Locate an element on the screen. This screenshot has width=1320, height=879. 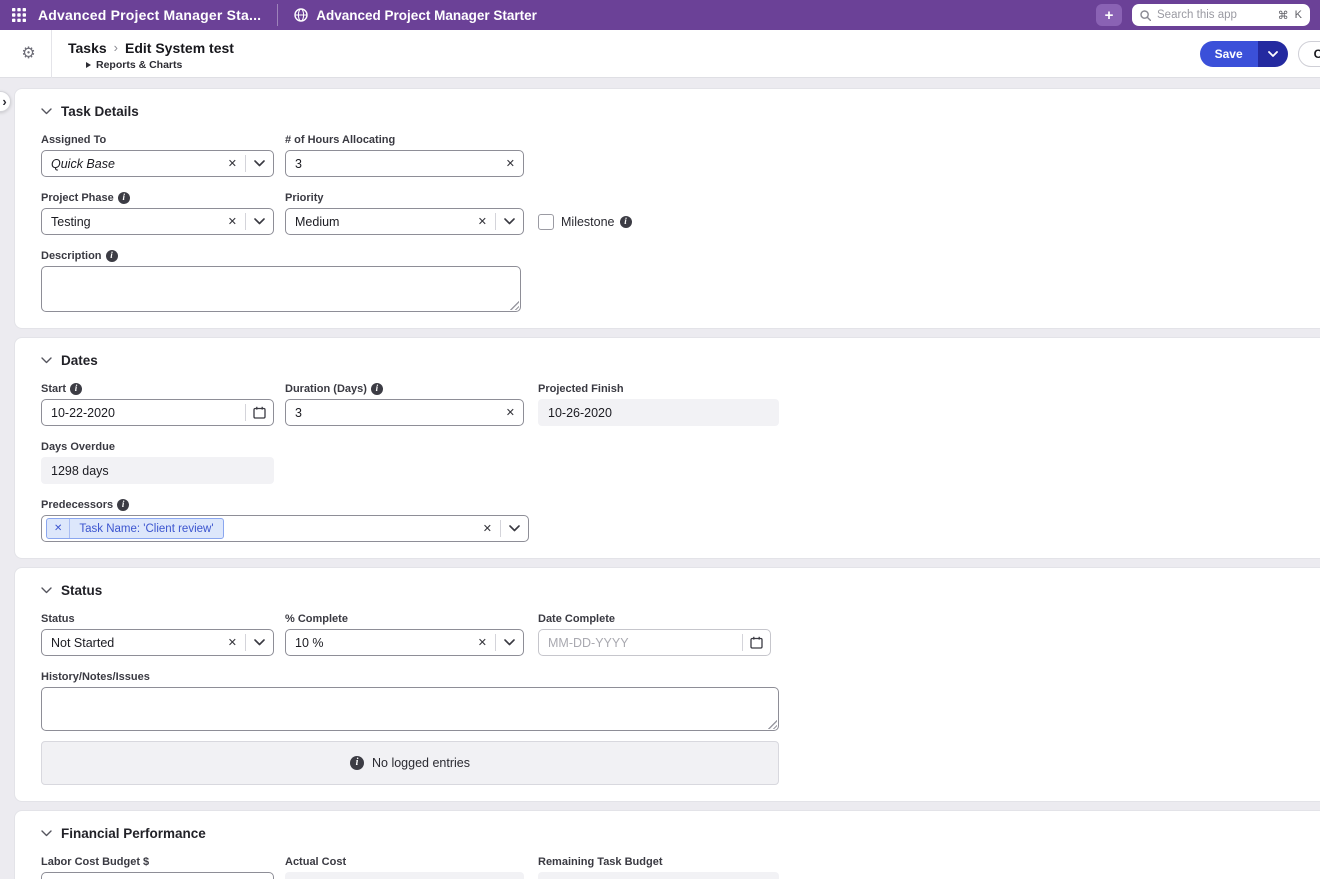
settings-gear-icon: ⚙ is located at coordinates (28, 53).